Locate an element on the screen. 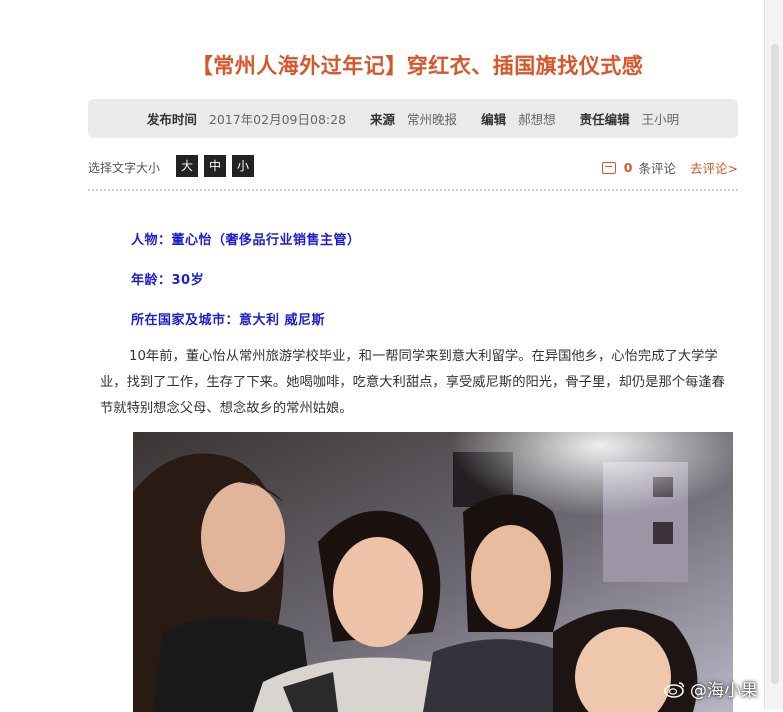 This screenshot has width=783, height=712. comments-info: 0 条评论 去评论> is located at coordinates (669, 167).